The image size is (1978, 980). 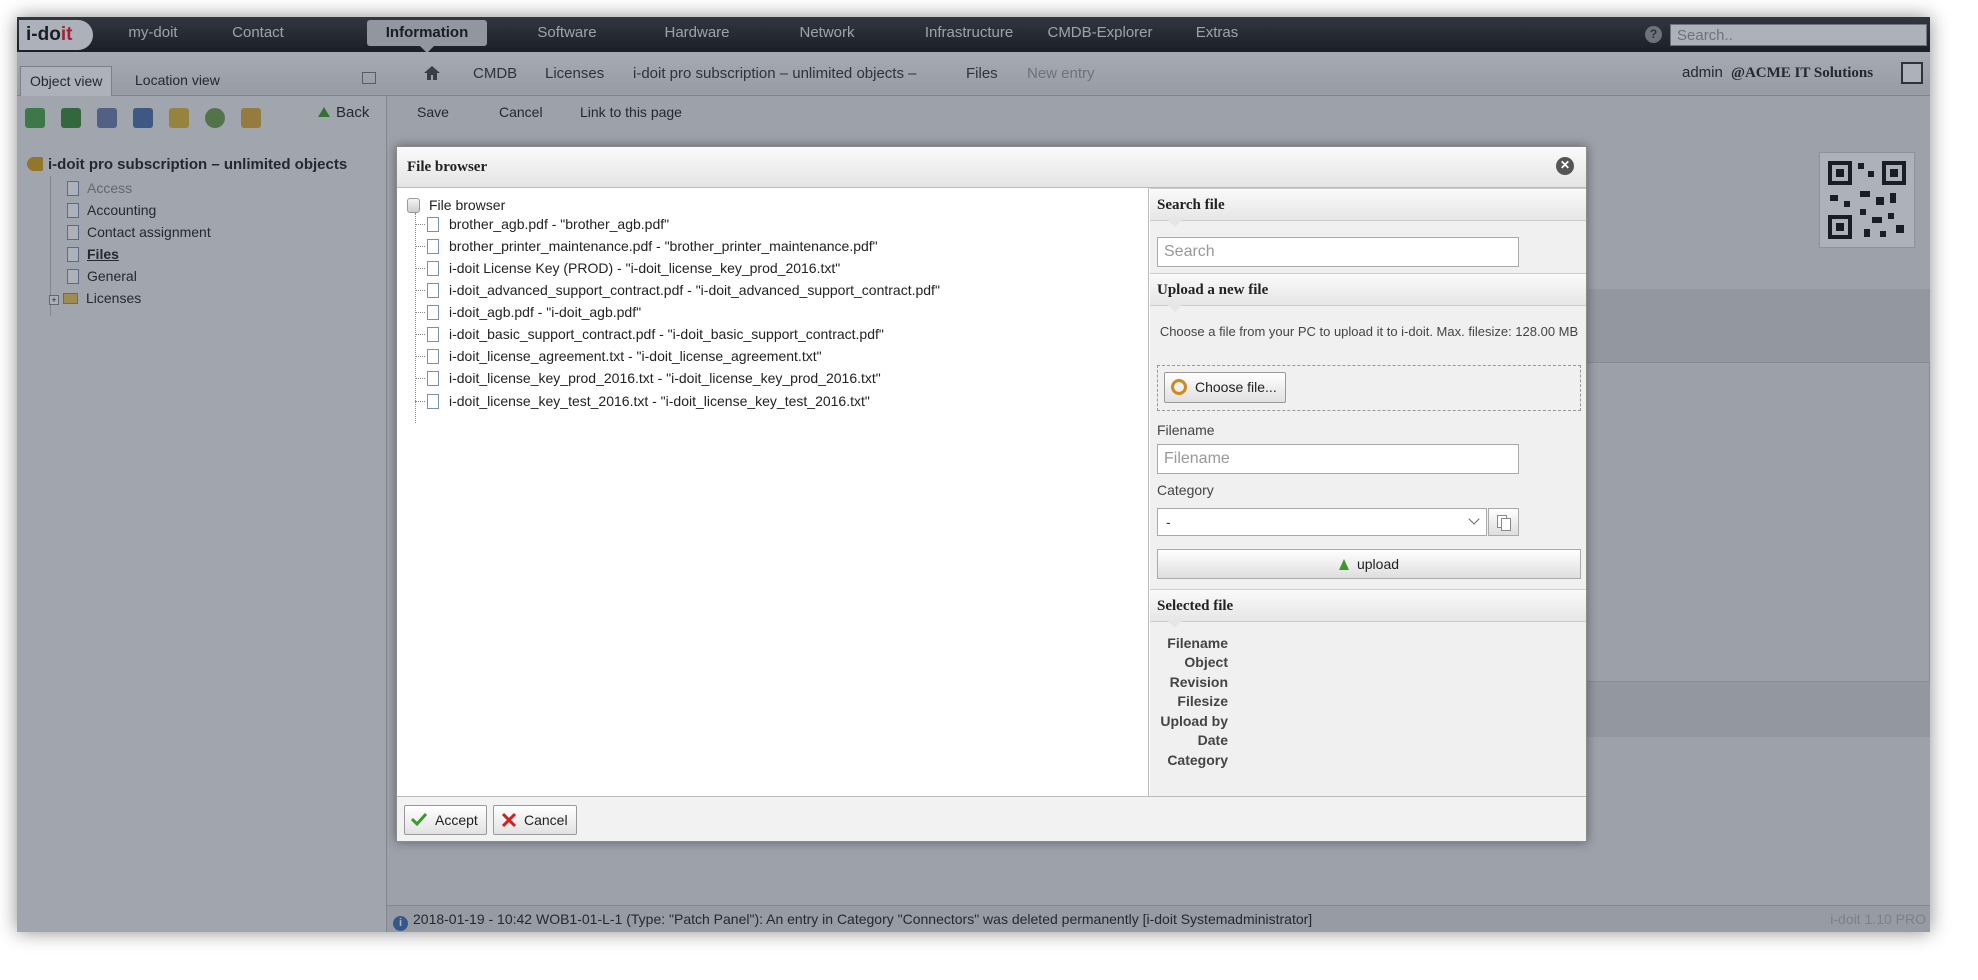 I want to click on file-item: i-doit_agb.pdf - "i-doit_agb.pdf", so click(x=528, y=312).